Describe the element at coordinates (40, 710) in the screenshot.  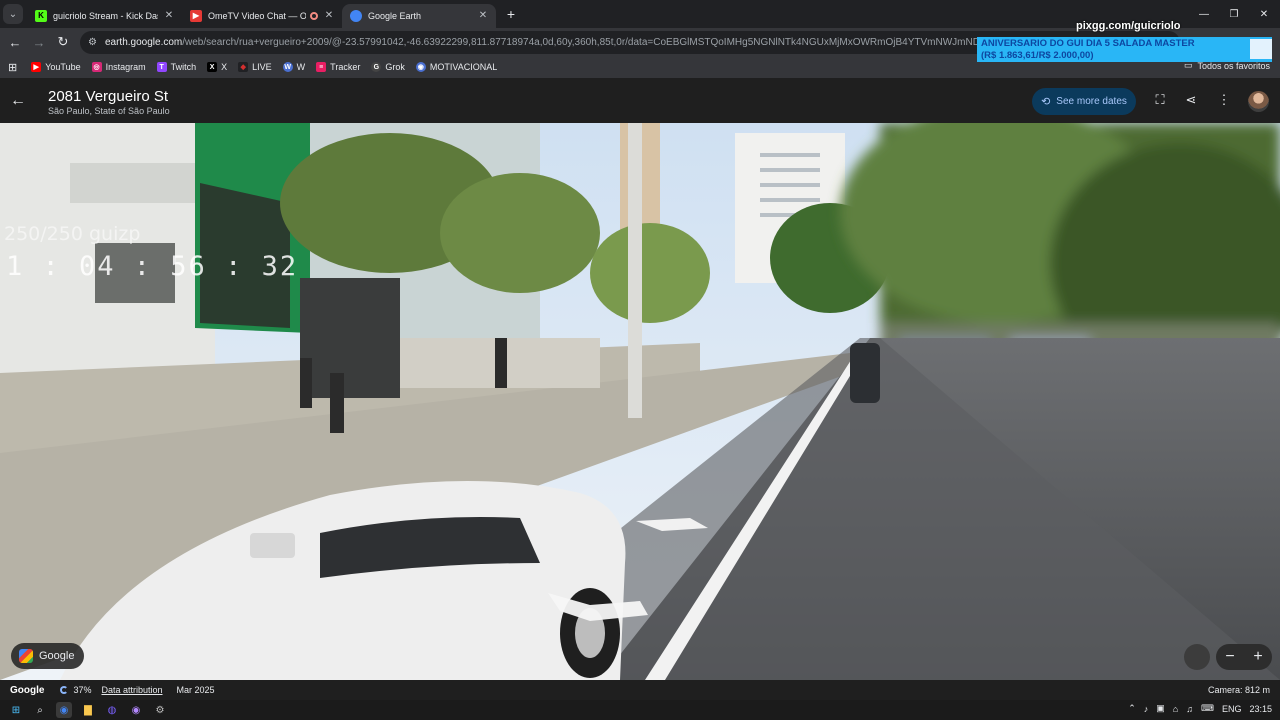
I see `search-icon: ⌕` at that location.